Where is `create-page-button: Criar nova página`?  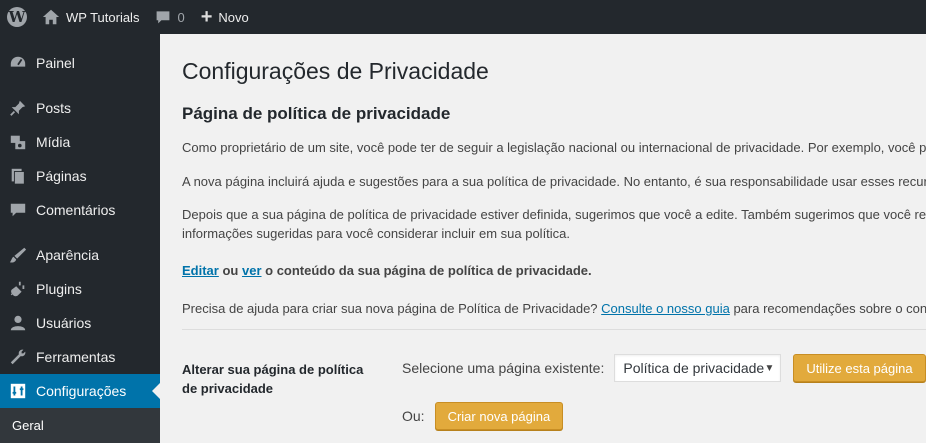
create-page-button: Criar nova página is located at coordinates (499, 416).